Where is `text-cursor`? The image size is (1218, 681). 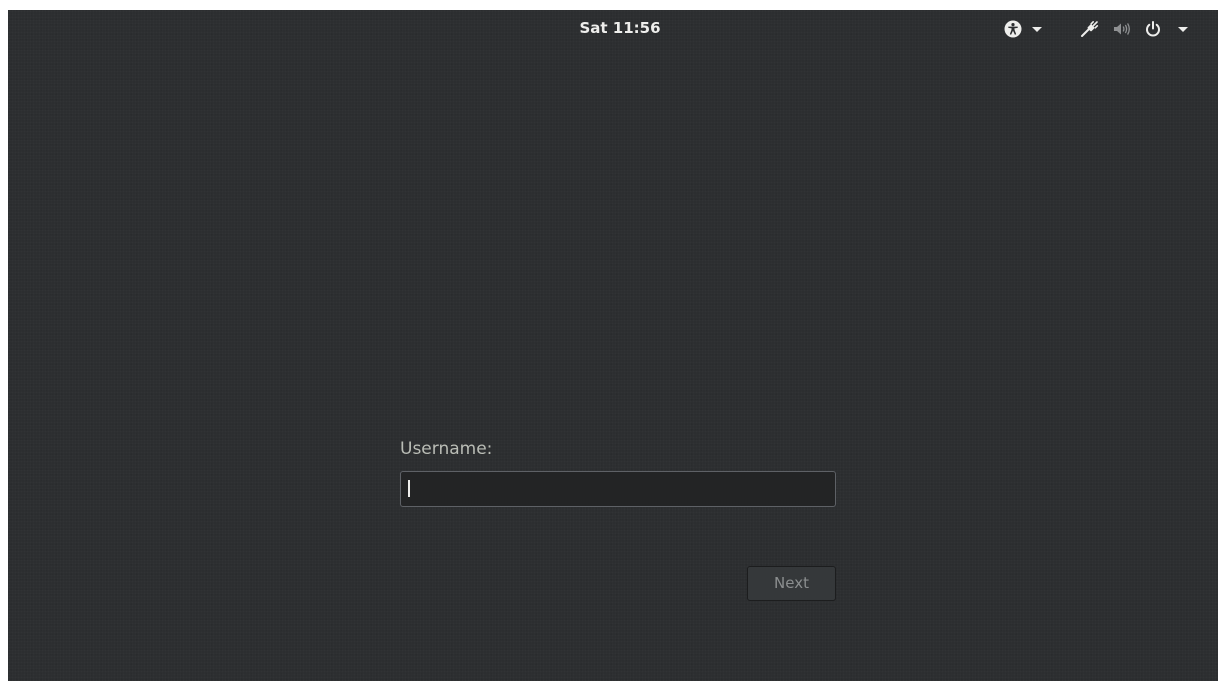
text-cursor is located at coordinates (409, 488).